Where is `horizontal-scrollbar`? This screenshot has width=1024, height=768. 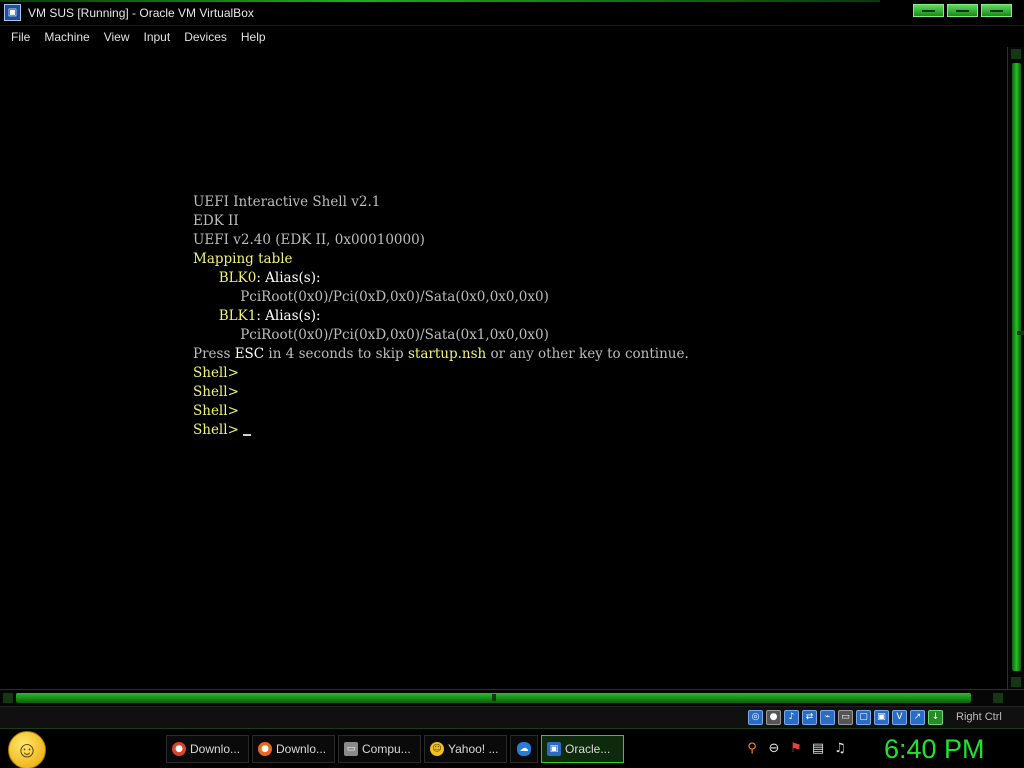
horizontal-scrollbar is located at coordinates (512, 697).